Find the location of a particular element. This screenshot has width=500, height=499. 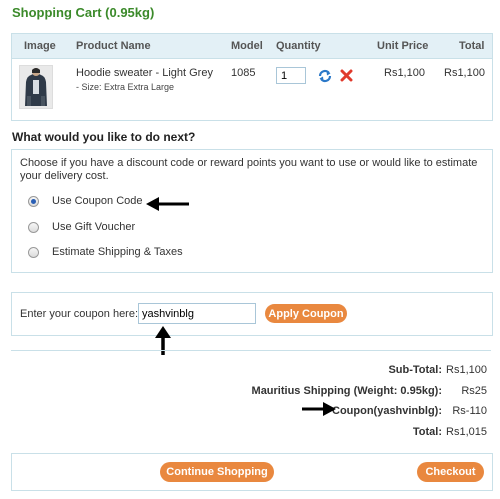

checkout-button: Checkout is located at coordinates (450, 472).